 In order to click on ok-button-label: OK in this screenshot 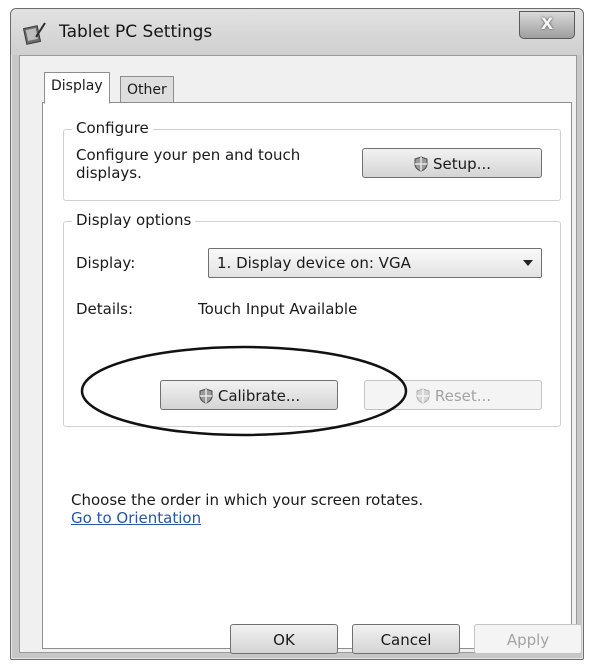, I will do `click(284, 640)`.